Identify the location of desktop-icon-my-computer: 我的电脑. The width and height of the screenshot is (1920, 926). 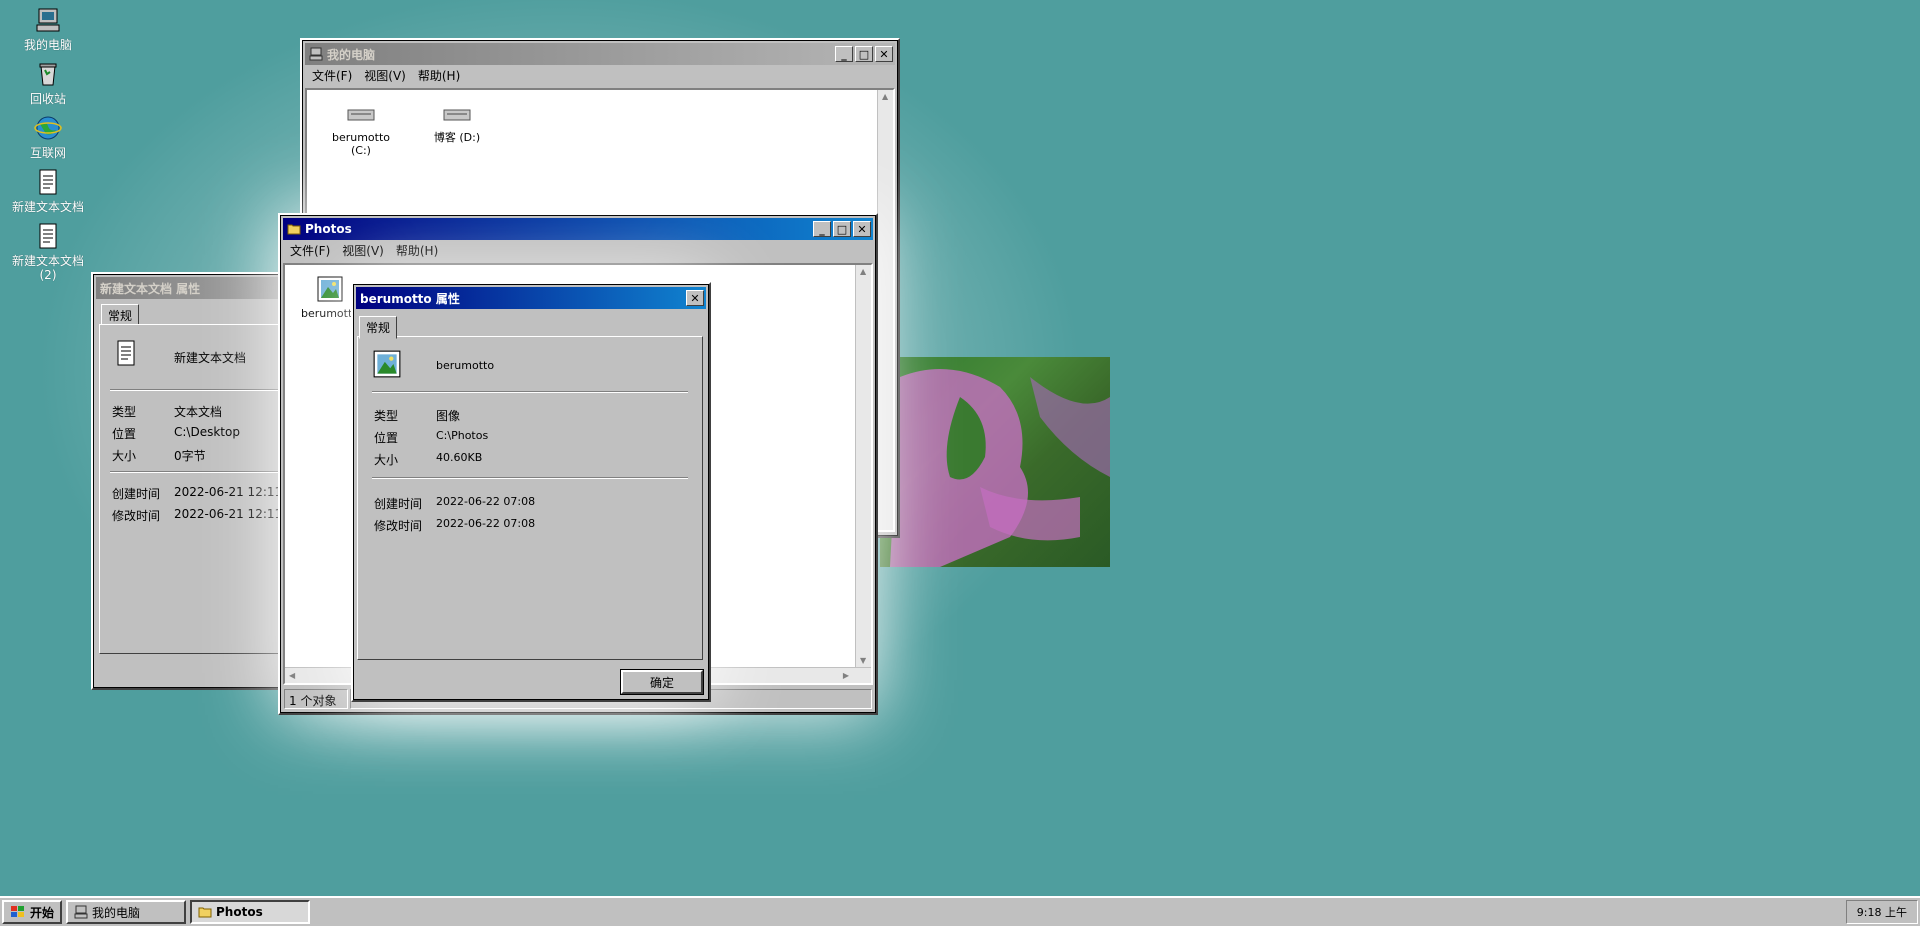
(48, 29).